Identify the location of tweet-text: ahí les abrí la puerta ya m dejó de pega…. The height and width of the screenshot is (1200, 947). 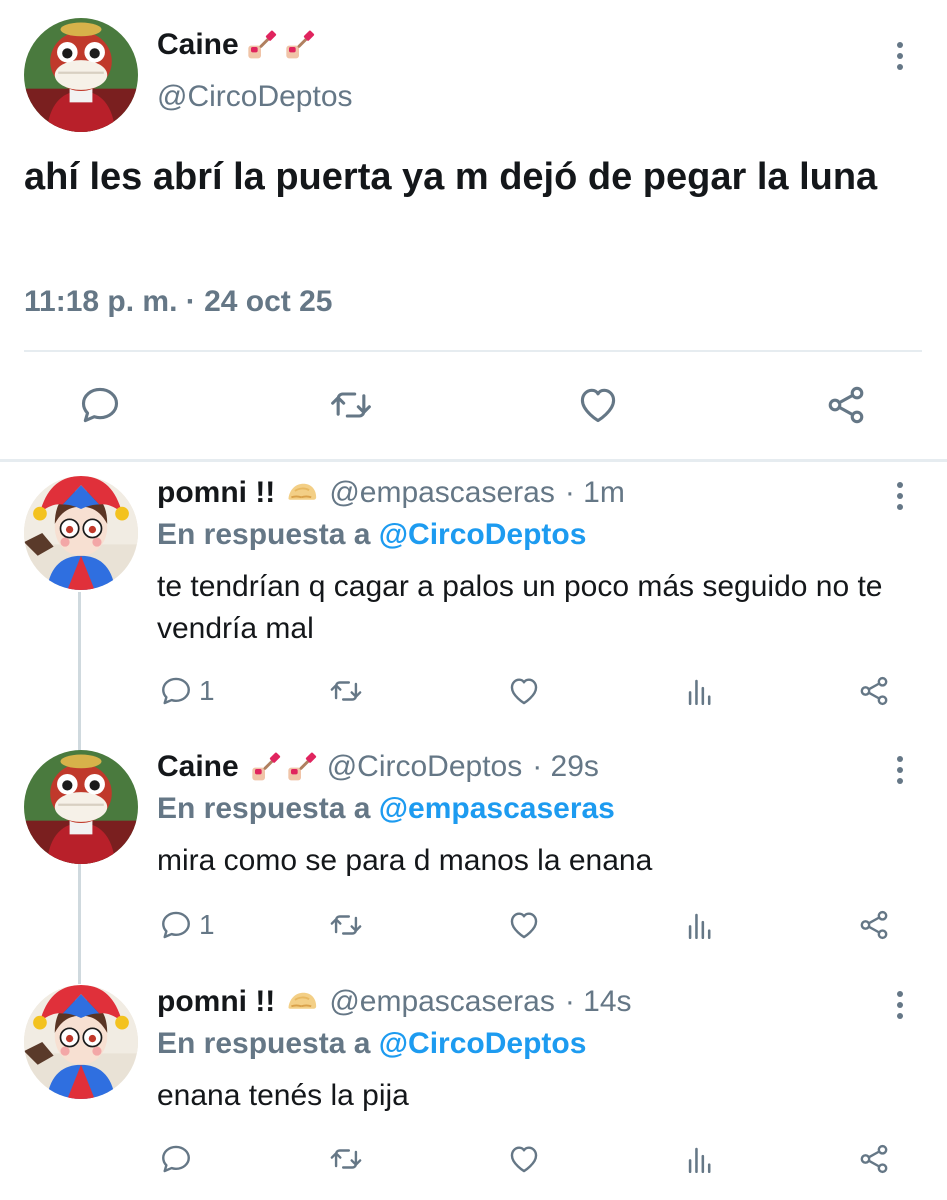
(451, 177).